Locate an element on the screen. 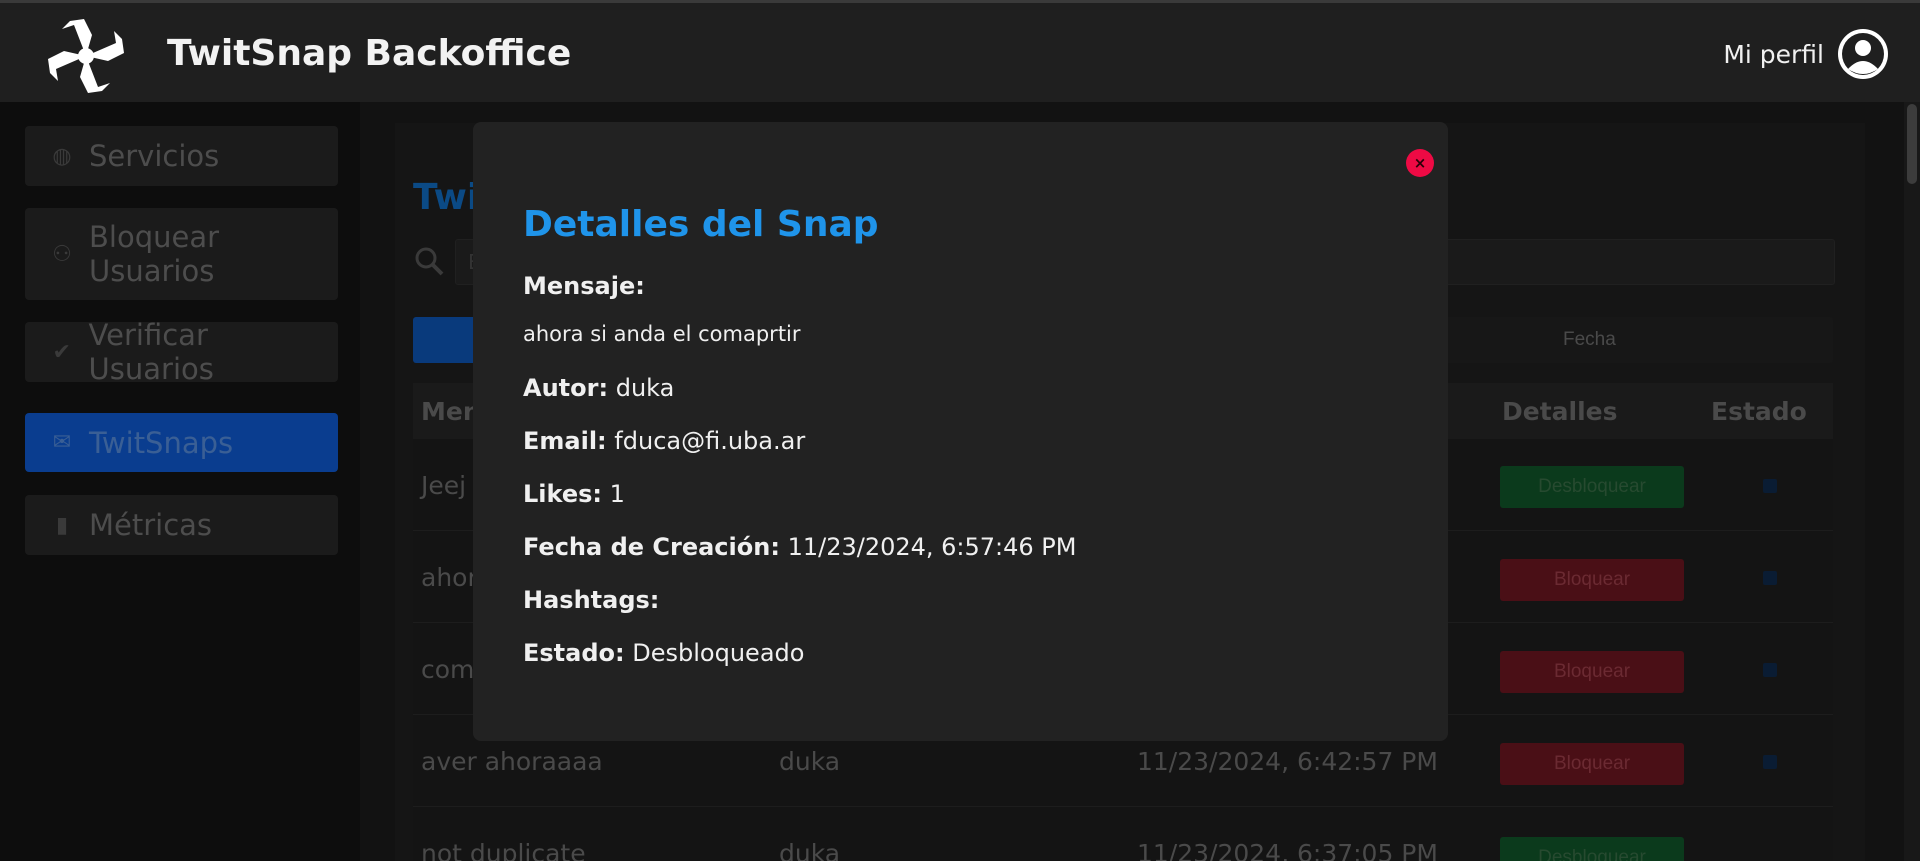 This screenshot has width=1920, height=861. top-header: TwitSnap Backoffice Mi perfil is located at coordinates (960, 51).